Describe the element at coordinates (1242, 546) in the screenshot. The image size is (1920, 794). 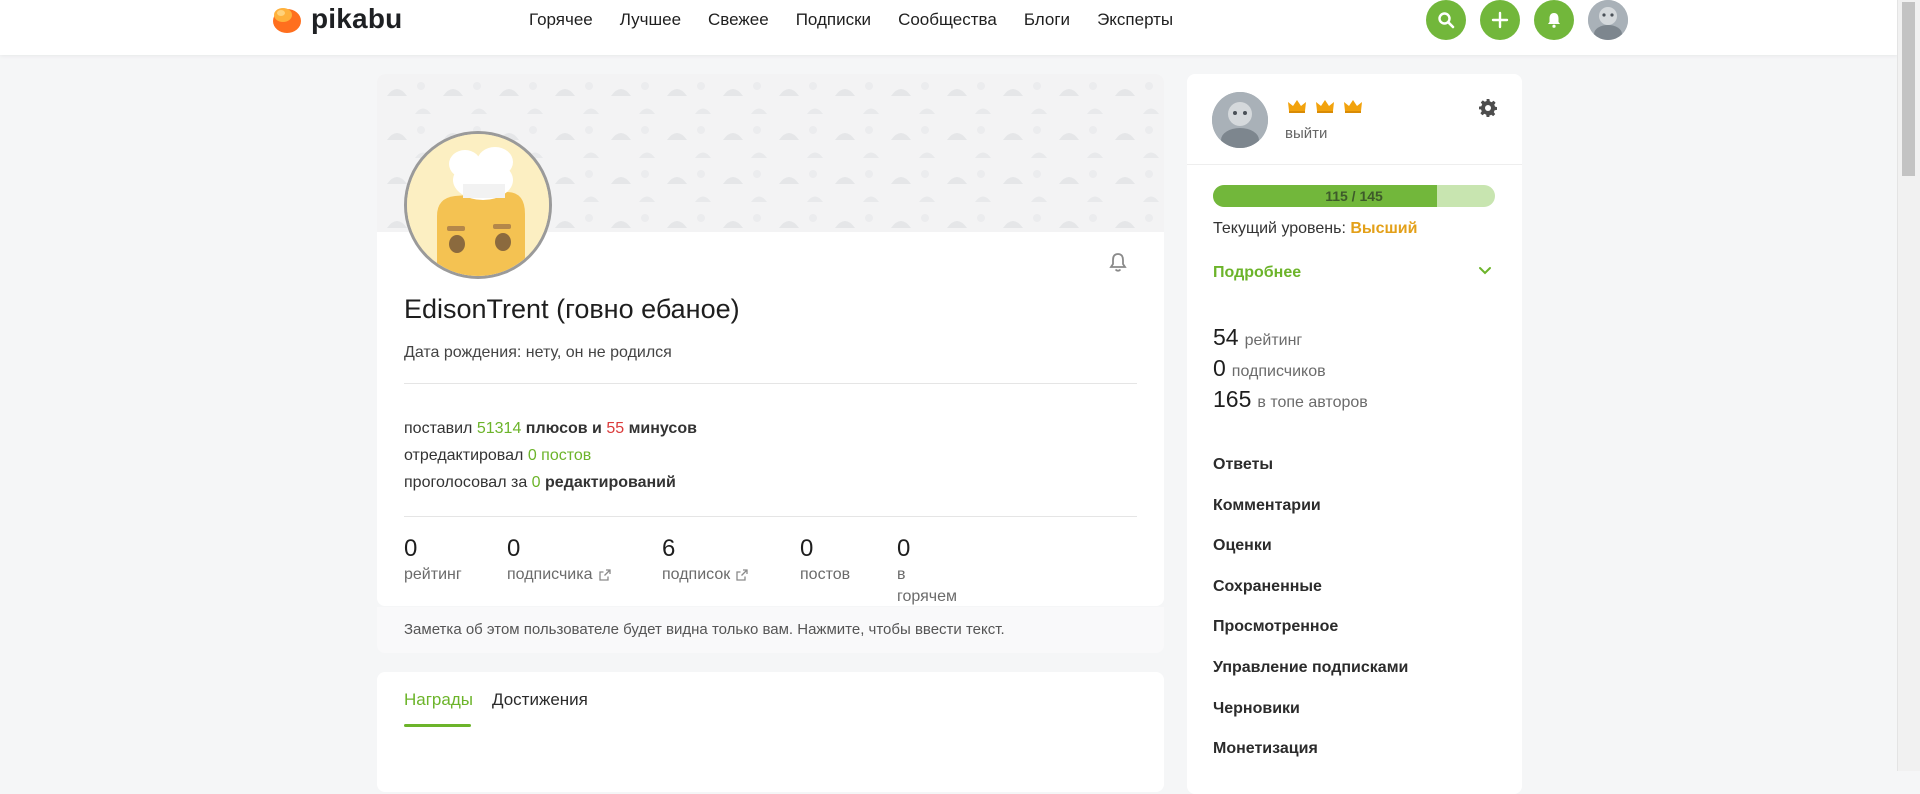
I see `sidebar-item-ratings: Оценки` at that location.